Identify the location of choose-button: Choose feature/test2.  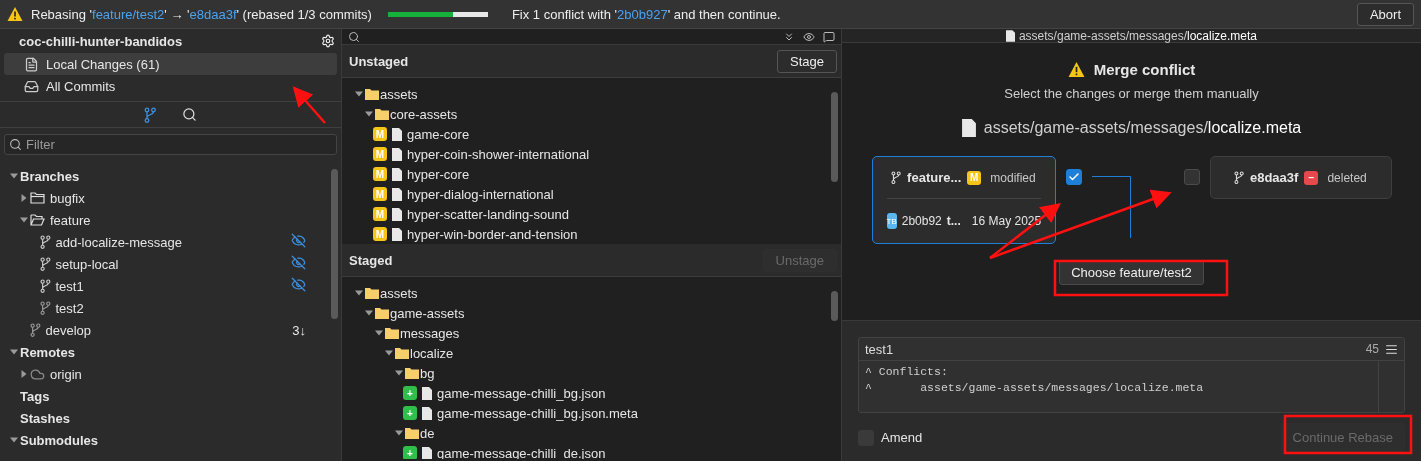
(1131, 272).